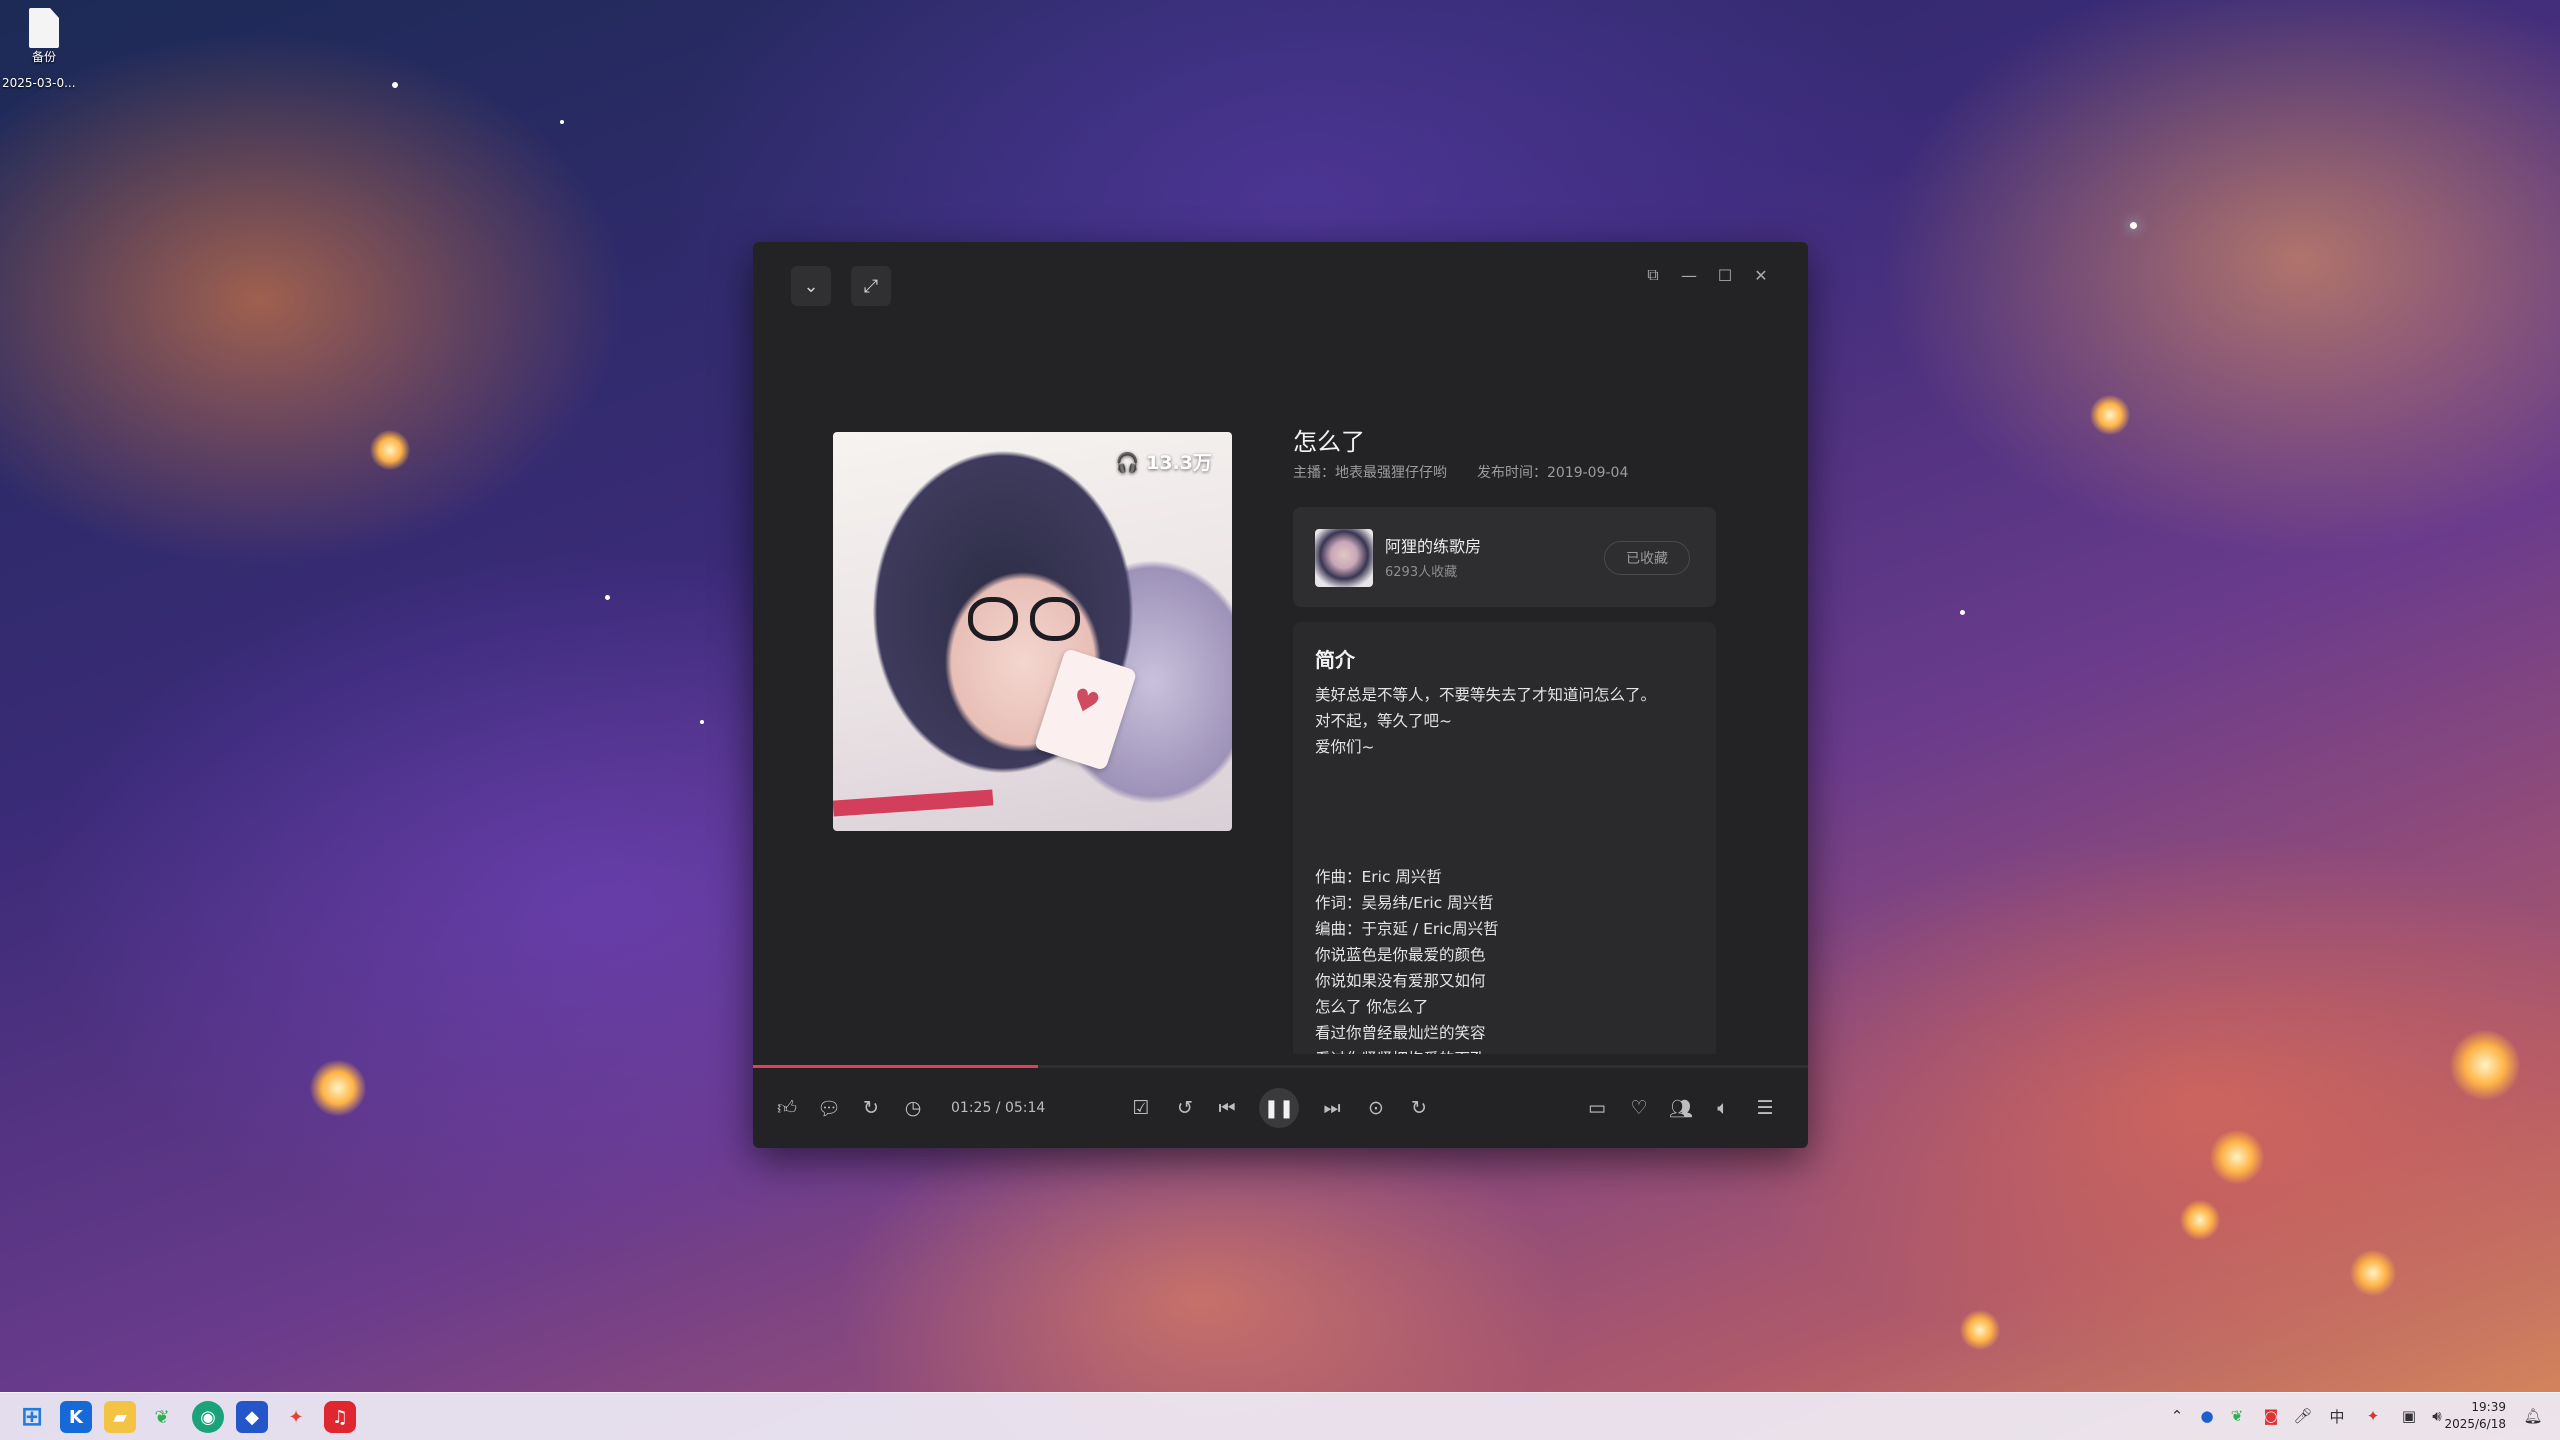 Image resolution: width=2560 pixels, height=1440 pixels. I want to click on taskbar-clock: 19:39 2025/6/18, so click(2475, 1416).